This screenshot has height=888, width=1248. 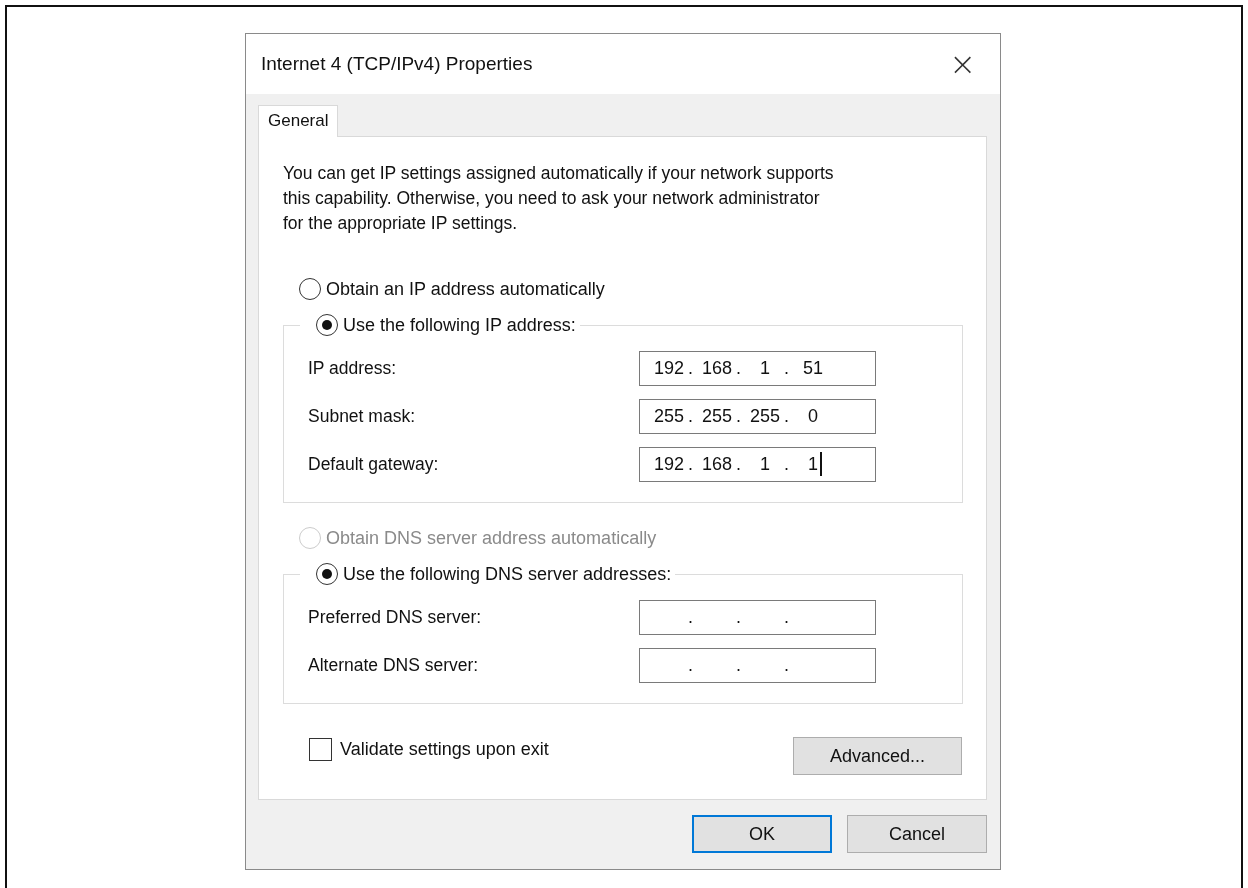 I want to click on field-label: Subnet mask:, so click(x=361, y=416).